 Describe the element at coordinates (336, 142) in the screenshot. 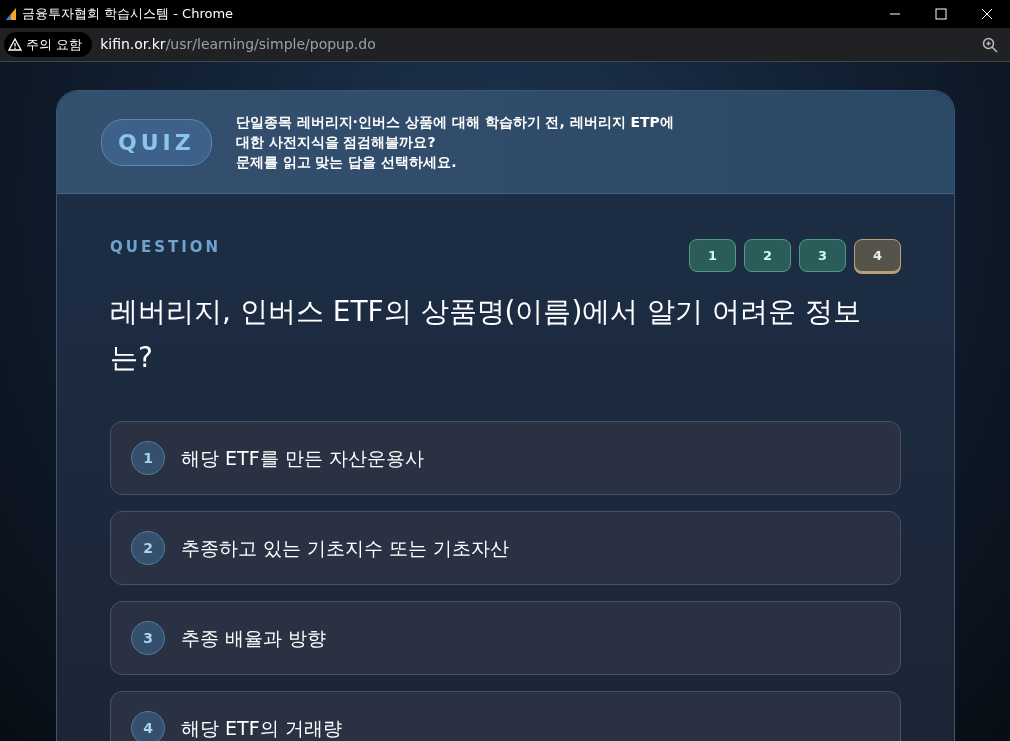

I see `intro-text: 대한 사전지식을 점검해볼까요?` at that location.